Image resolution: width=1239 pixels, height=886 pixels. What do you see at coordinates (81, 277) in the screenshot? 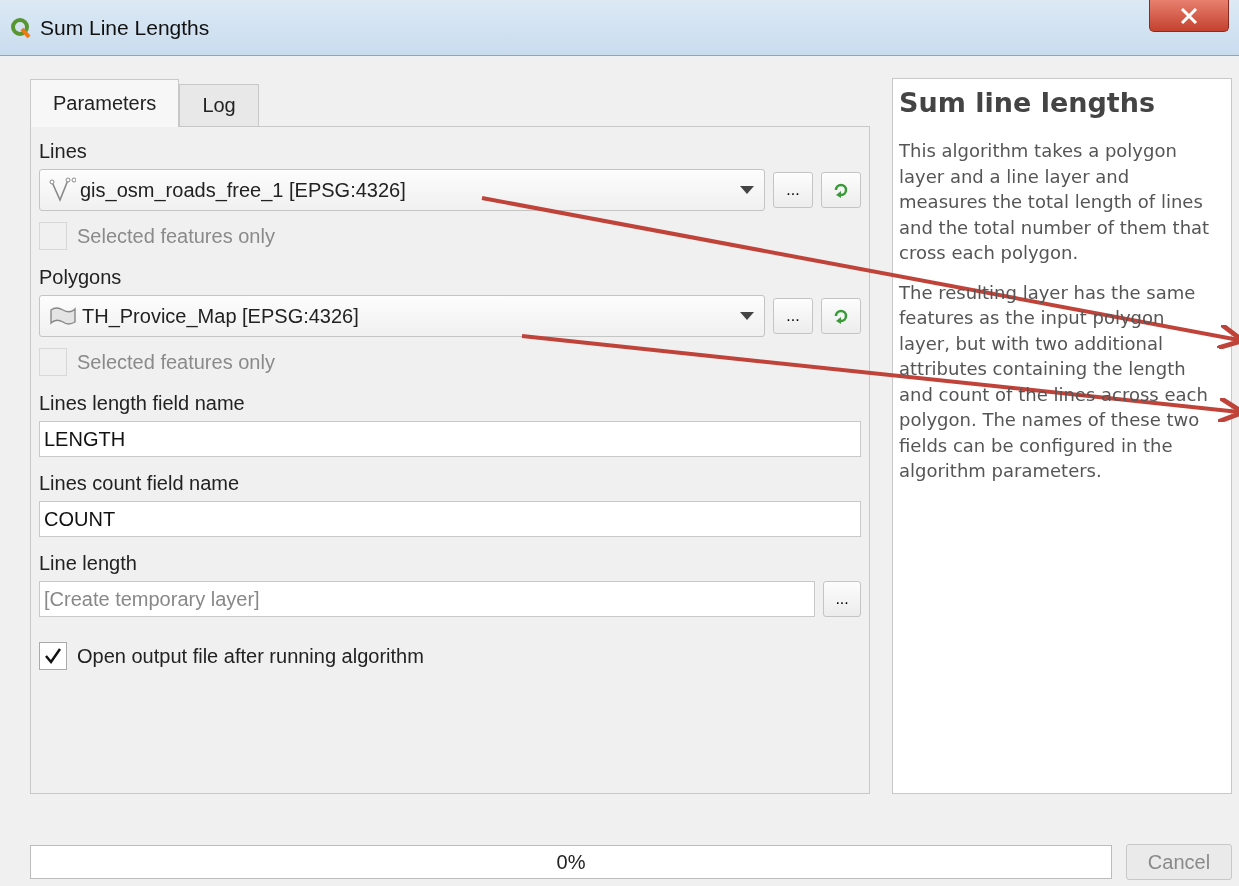
I see `parameter-label: Polygons` at bounding box center [81, 277].